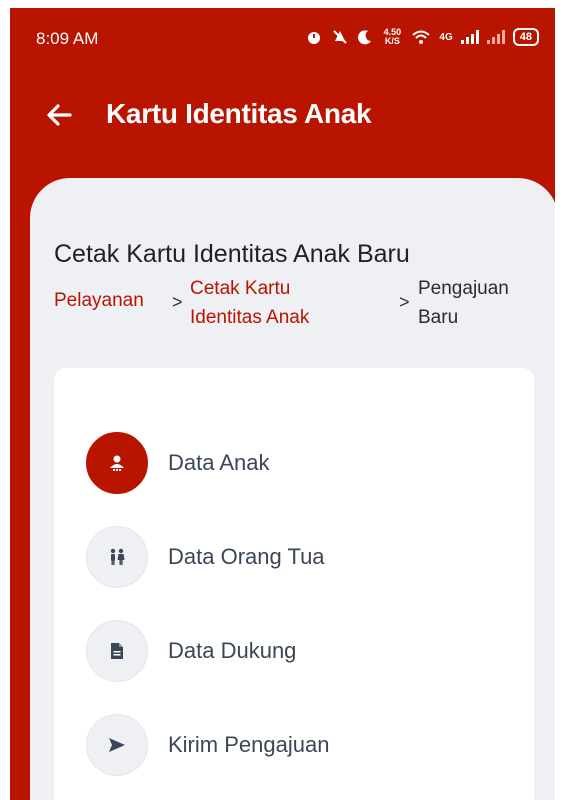 Image resolution: width=565 pixels, height=800 pixels. Describe the element at coordinates (232, 650) in the screenshot. I see `step-label: Data Dukung` at that location.